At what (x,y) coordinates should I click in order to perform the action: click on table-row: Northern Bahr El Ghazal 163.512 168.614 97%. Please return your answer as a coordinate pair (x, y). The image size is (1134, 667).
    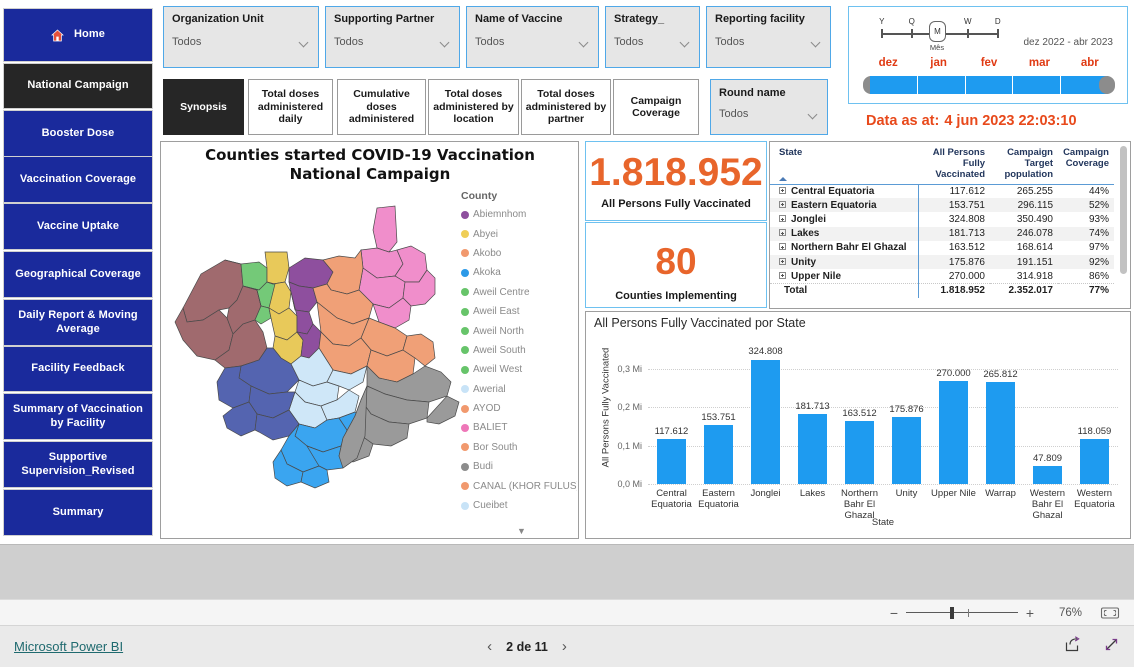
    Looking at the image, I should click on (942, 248).